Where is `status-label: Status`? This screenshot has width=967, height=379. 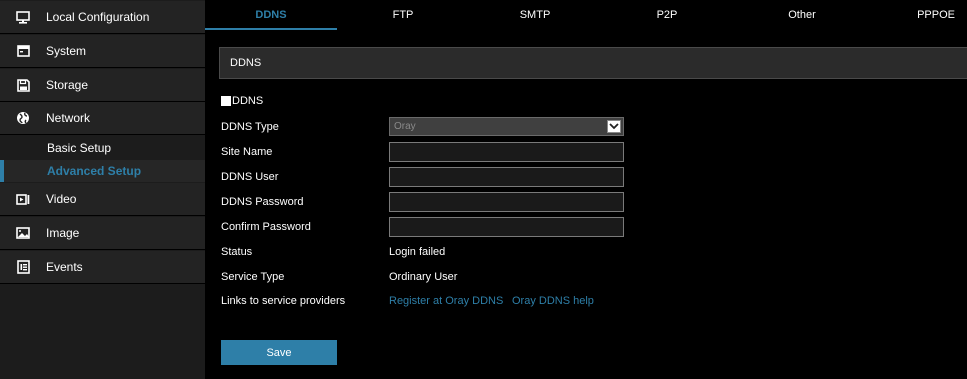
status-label: Status is located at coordinates (237, 252).